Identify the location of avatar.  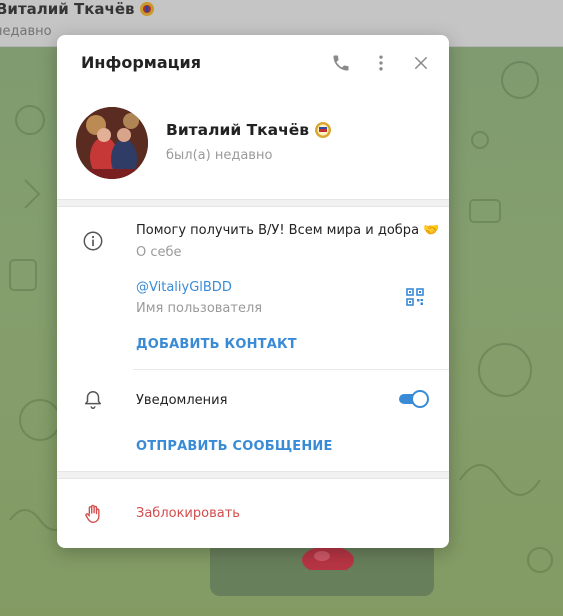
(112, 143).